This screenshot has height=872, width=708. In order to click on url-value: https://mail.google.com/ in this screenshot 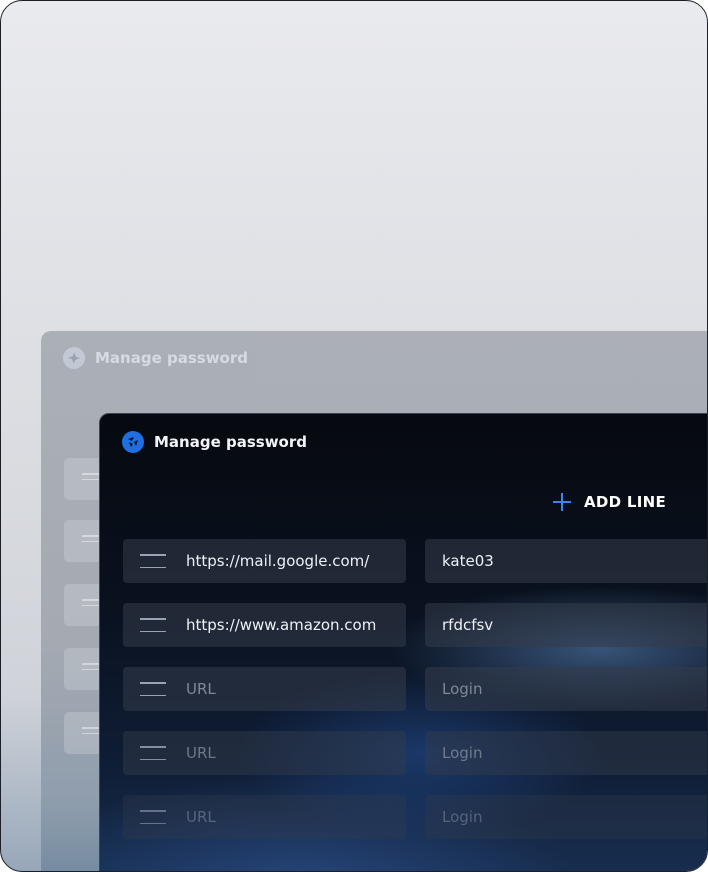, I will do `click(278, 561)`.